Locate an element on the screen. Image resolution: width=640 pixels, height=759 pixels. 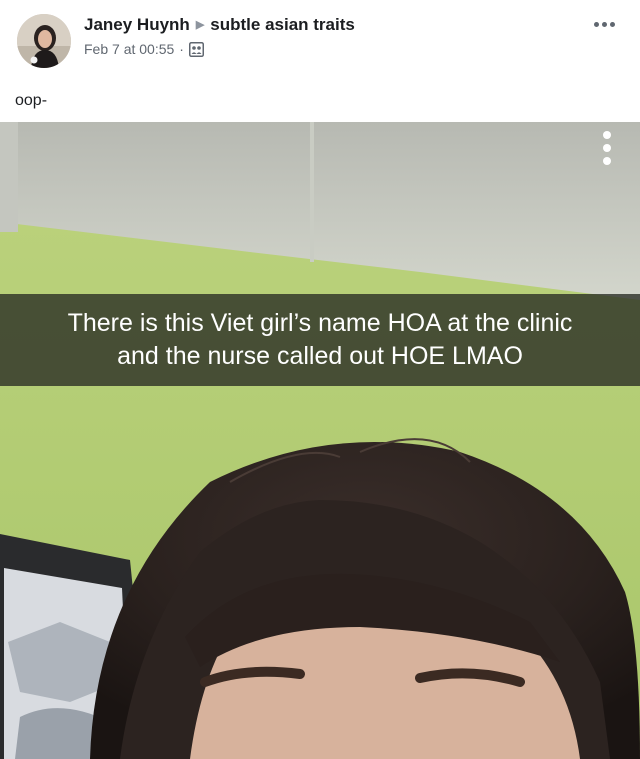
vertical-dots-icon is located at coordinates (607, 148).